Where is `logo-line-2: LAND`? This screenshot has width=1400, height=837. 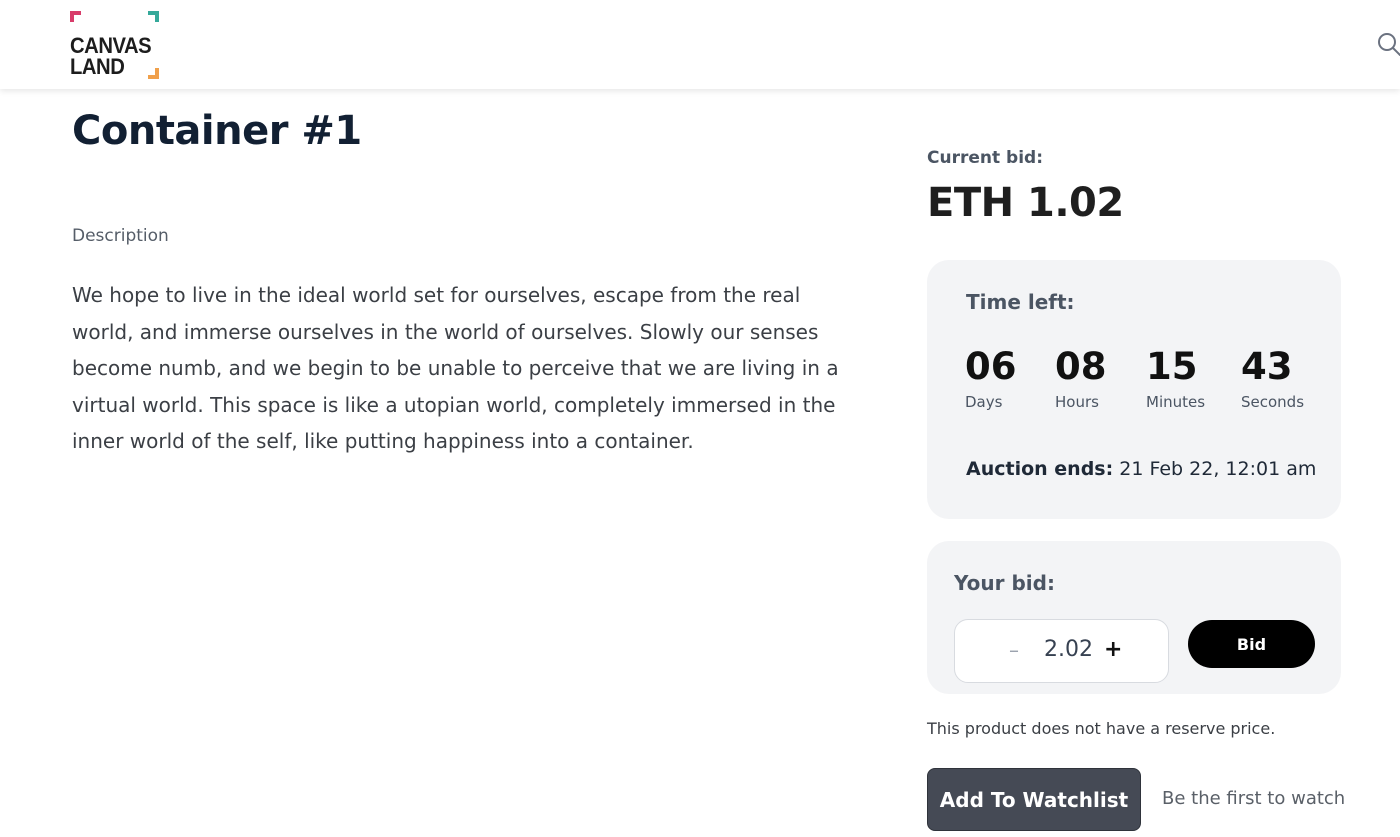
logo-line-2: LAND is located at coordinates (97, 66).